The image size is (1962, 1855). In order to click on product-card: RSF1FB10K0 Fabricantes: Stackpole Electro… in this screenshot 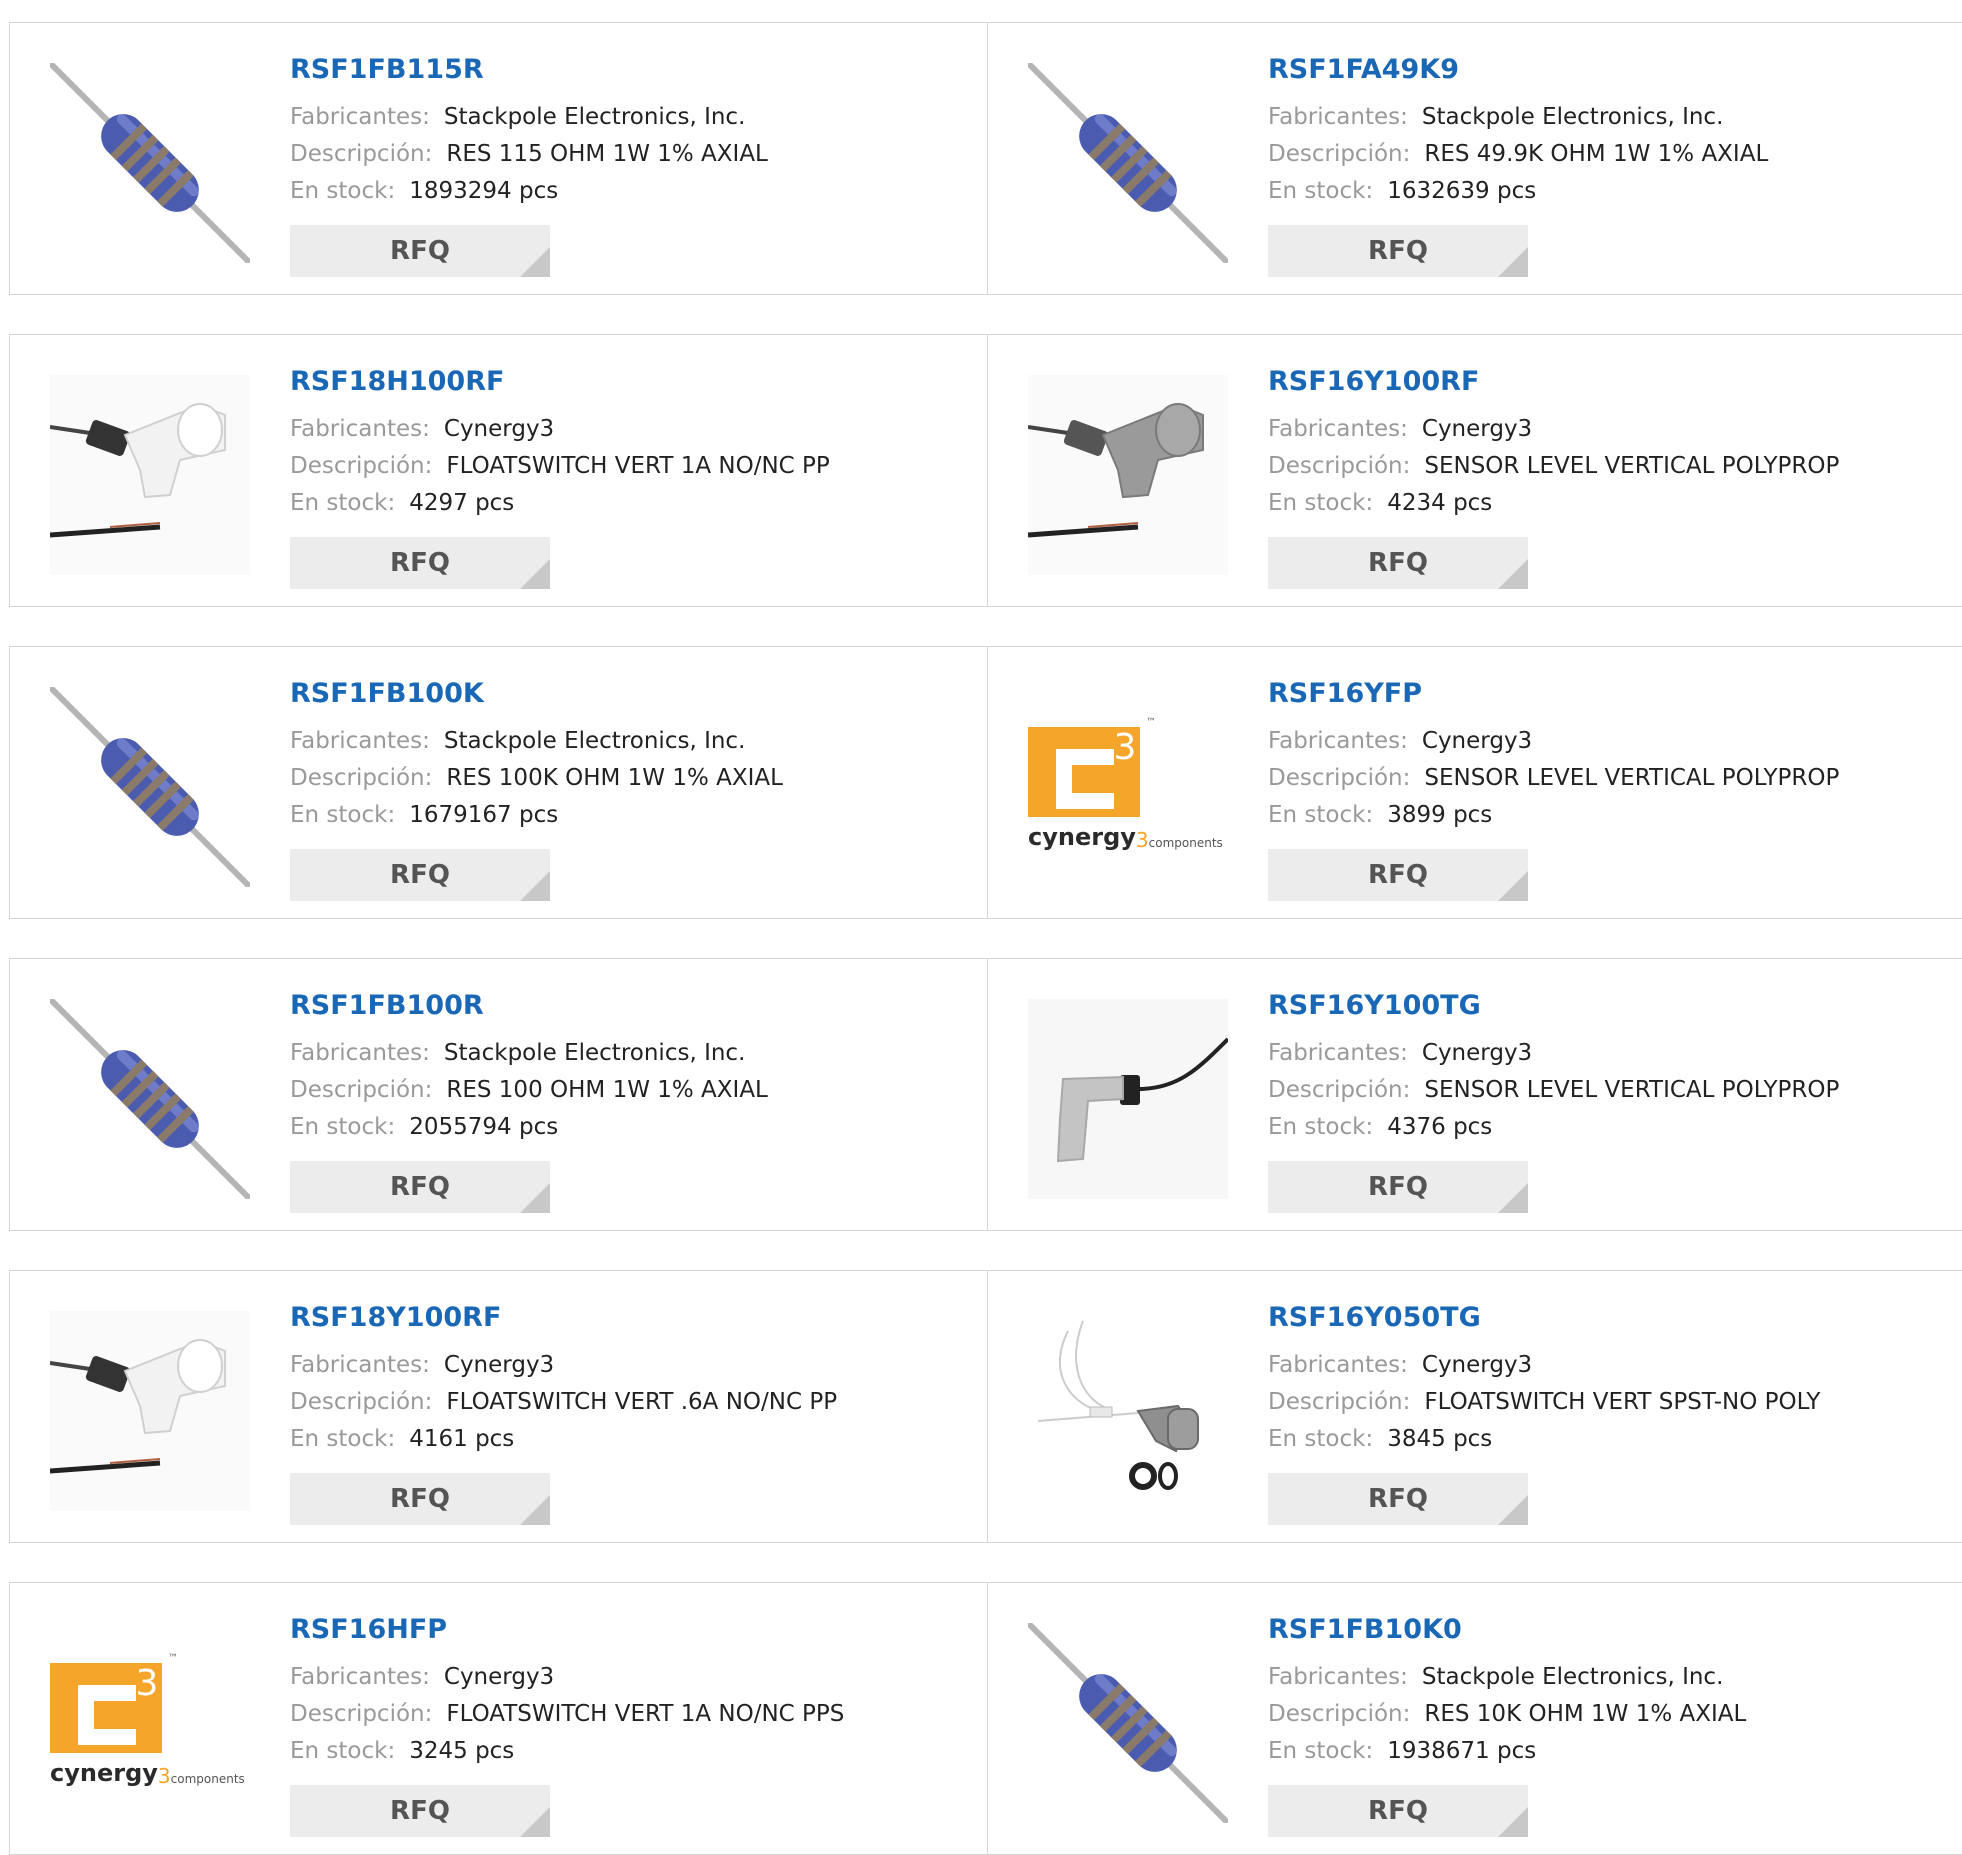, I will do `click(1475, 1718)`.